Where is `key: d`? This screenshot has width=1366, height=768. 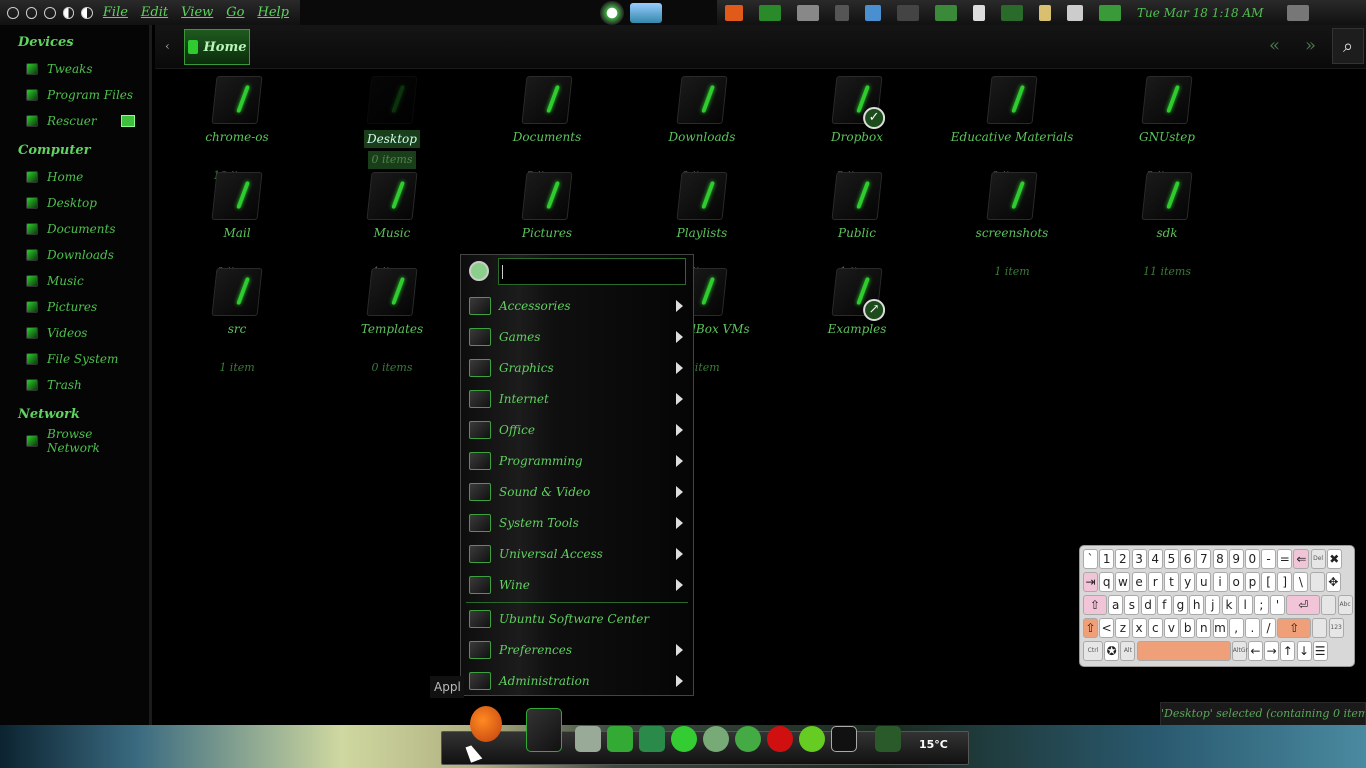
key: d is located at coordinates (1148, 605).